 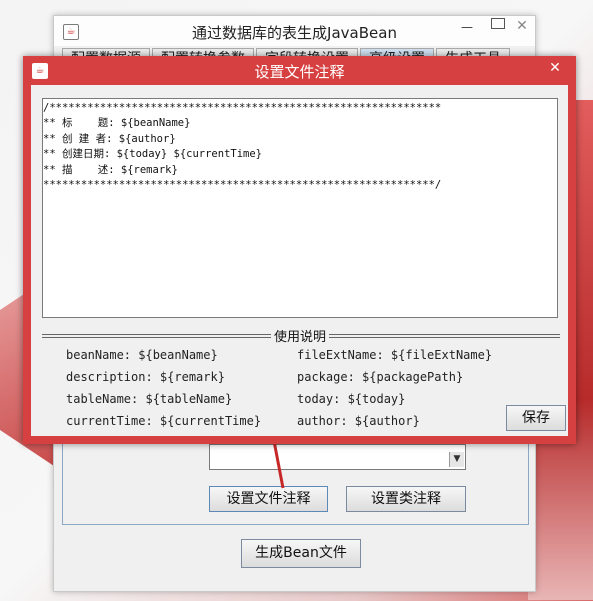 I want to click on usage-item: fileExtName: ${fileExtName}, so click(x=395, y=355).